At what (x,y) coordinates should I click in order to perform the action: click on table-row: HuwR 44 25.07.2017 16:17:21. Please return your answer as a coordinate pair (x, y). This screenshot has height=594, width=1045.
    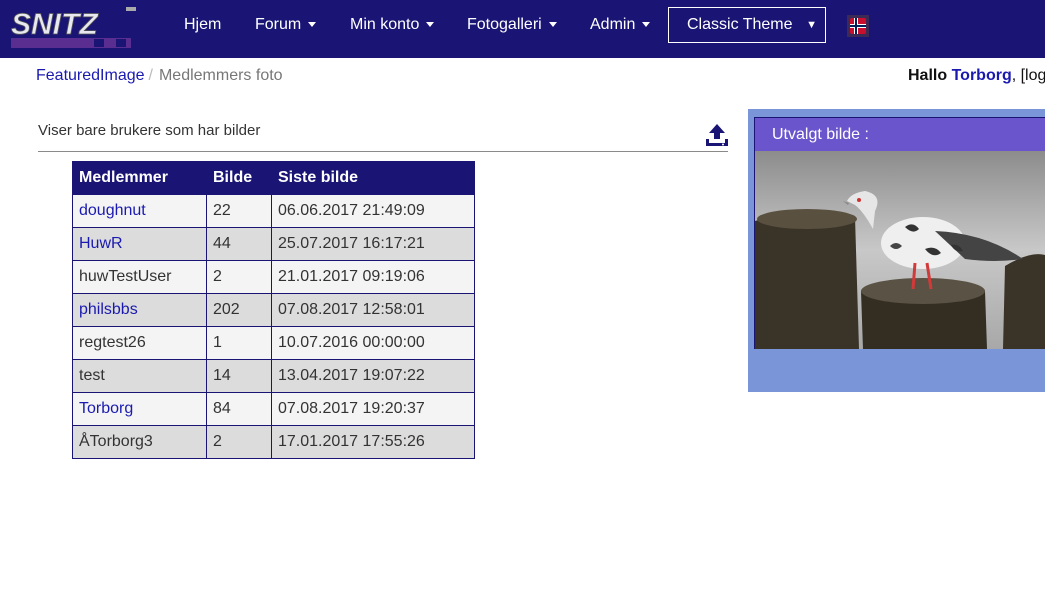
    Looking at the image, I should click on (273, 244).